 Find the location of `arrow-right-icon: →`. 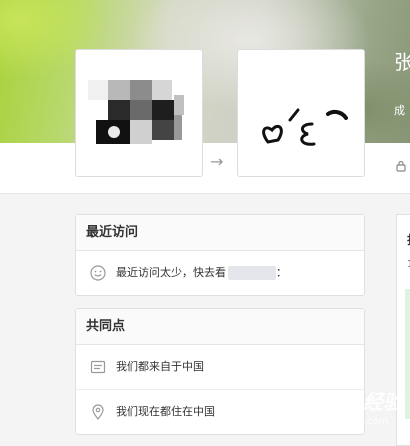

arrow-right-icon: → is located at coordinates (217, 161).